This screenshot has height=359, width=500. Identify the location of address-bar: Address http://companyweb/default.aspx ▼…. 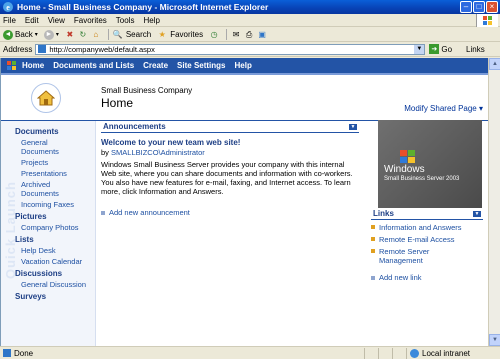
(250, 49).